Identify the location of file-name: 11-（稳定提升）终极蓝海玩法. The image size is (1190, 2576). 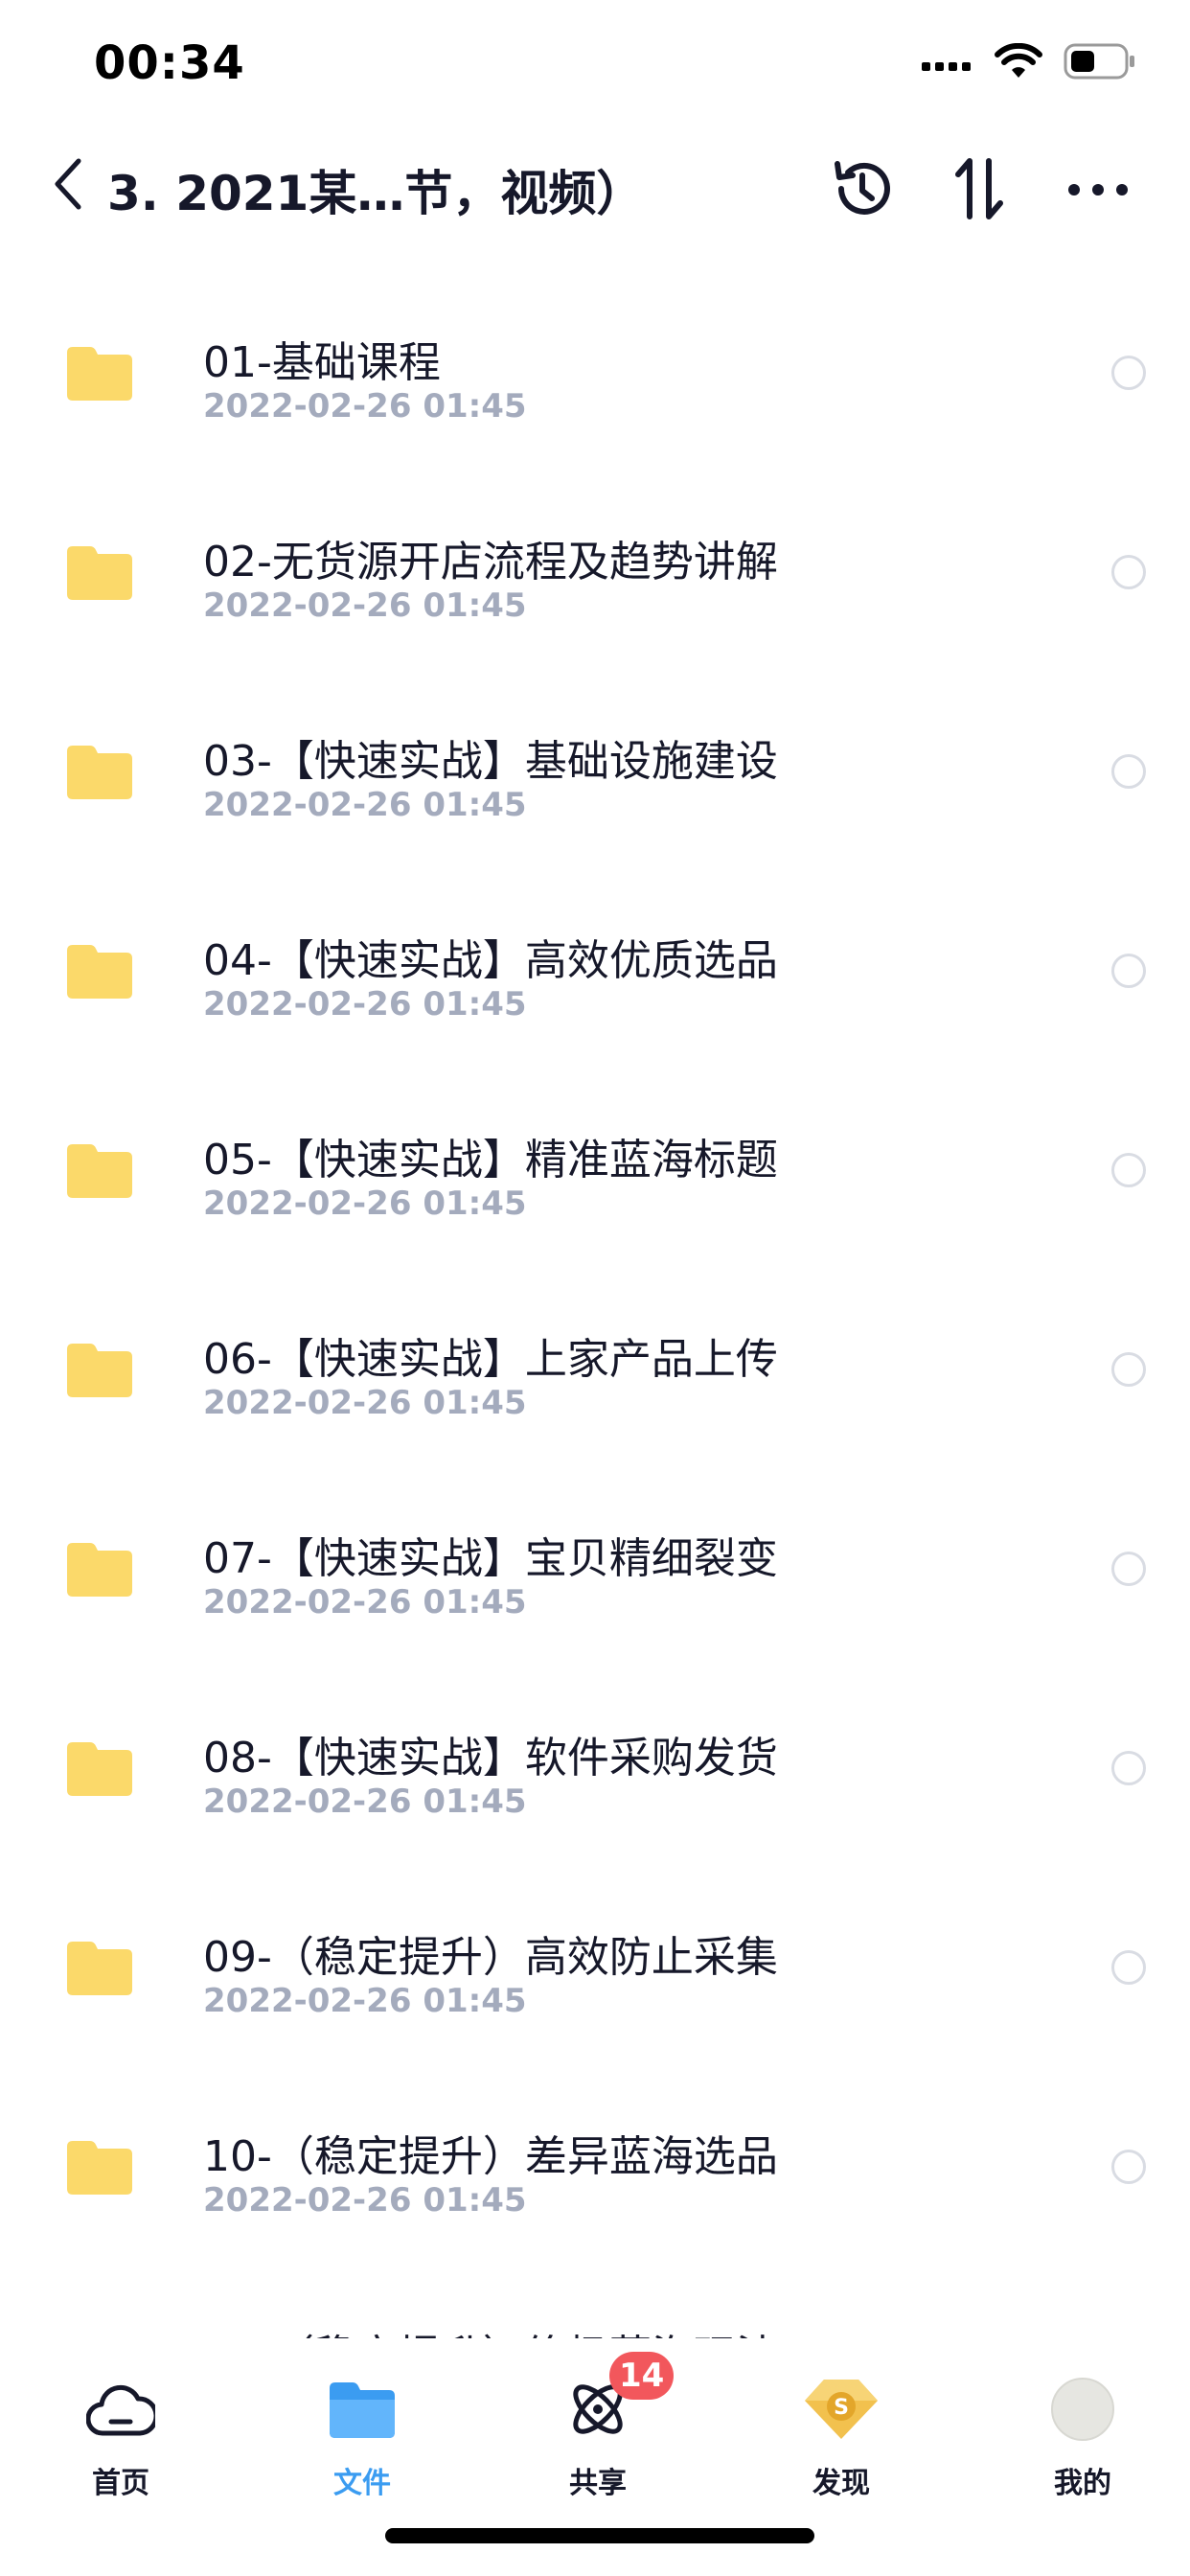
(491, 2329).